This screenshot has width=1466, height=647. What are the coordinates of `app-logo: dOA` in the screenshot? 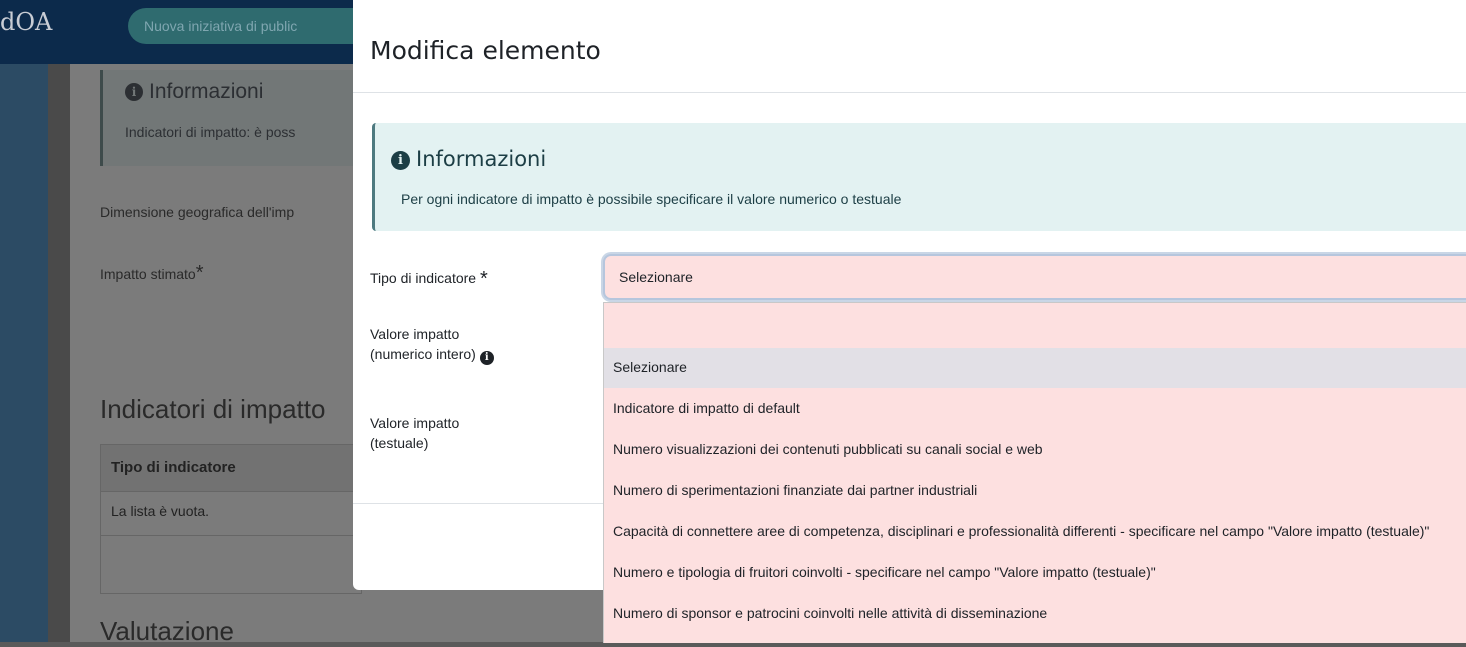 It's located at (26, 22).